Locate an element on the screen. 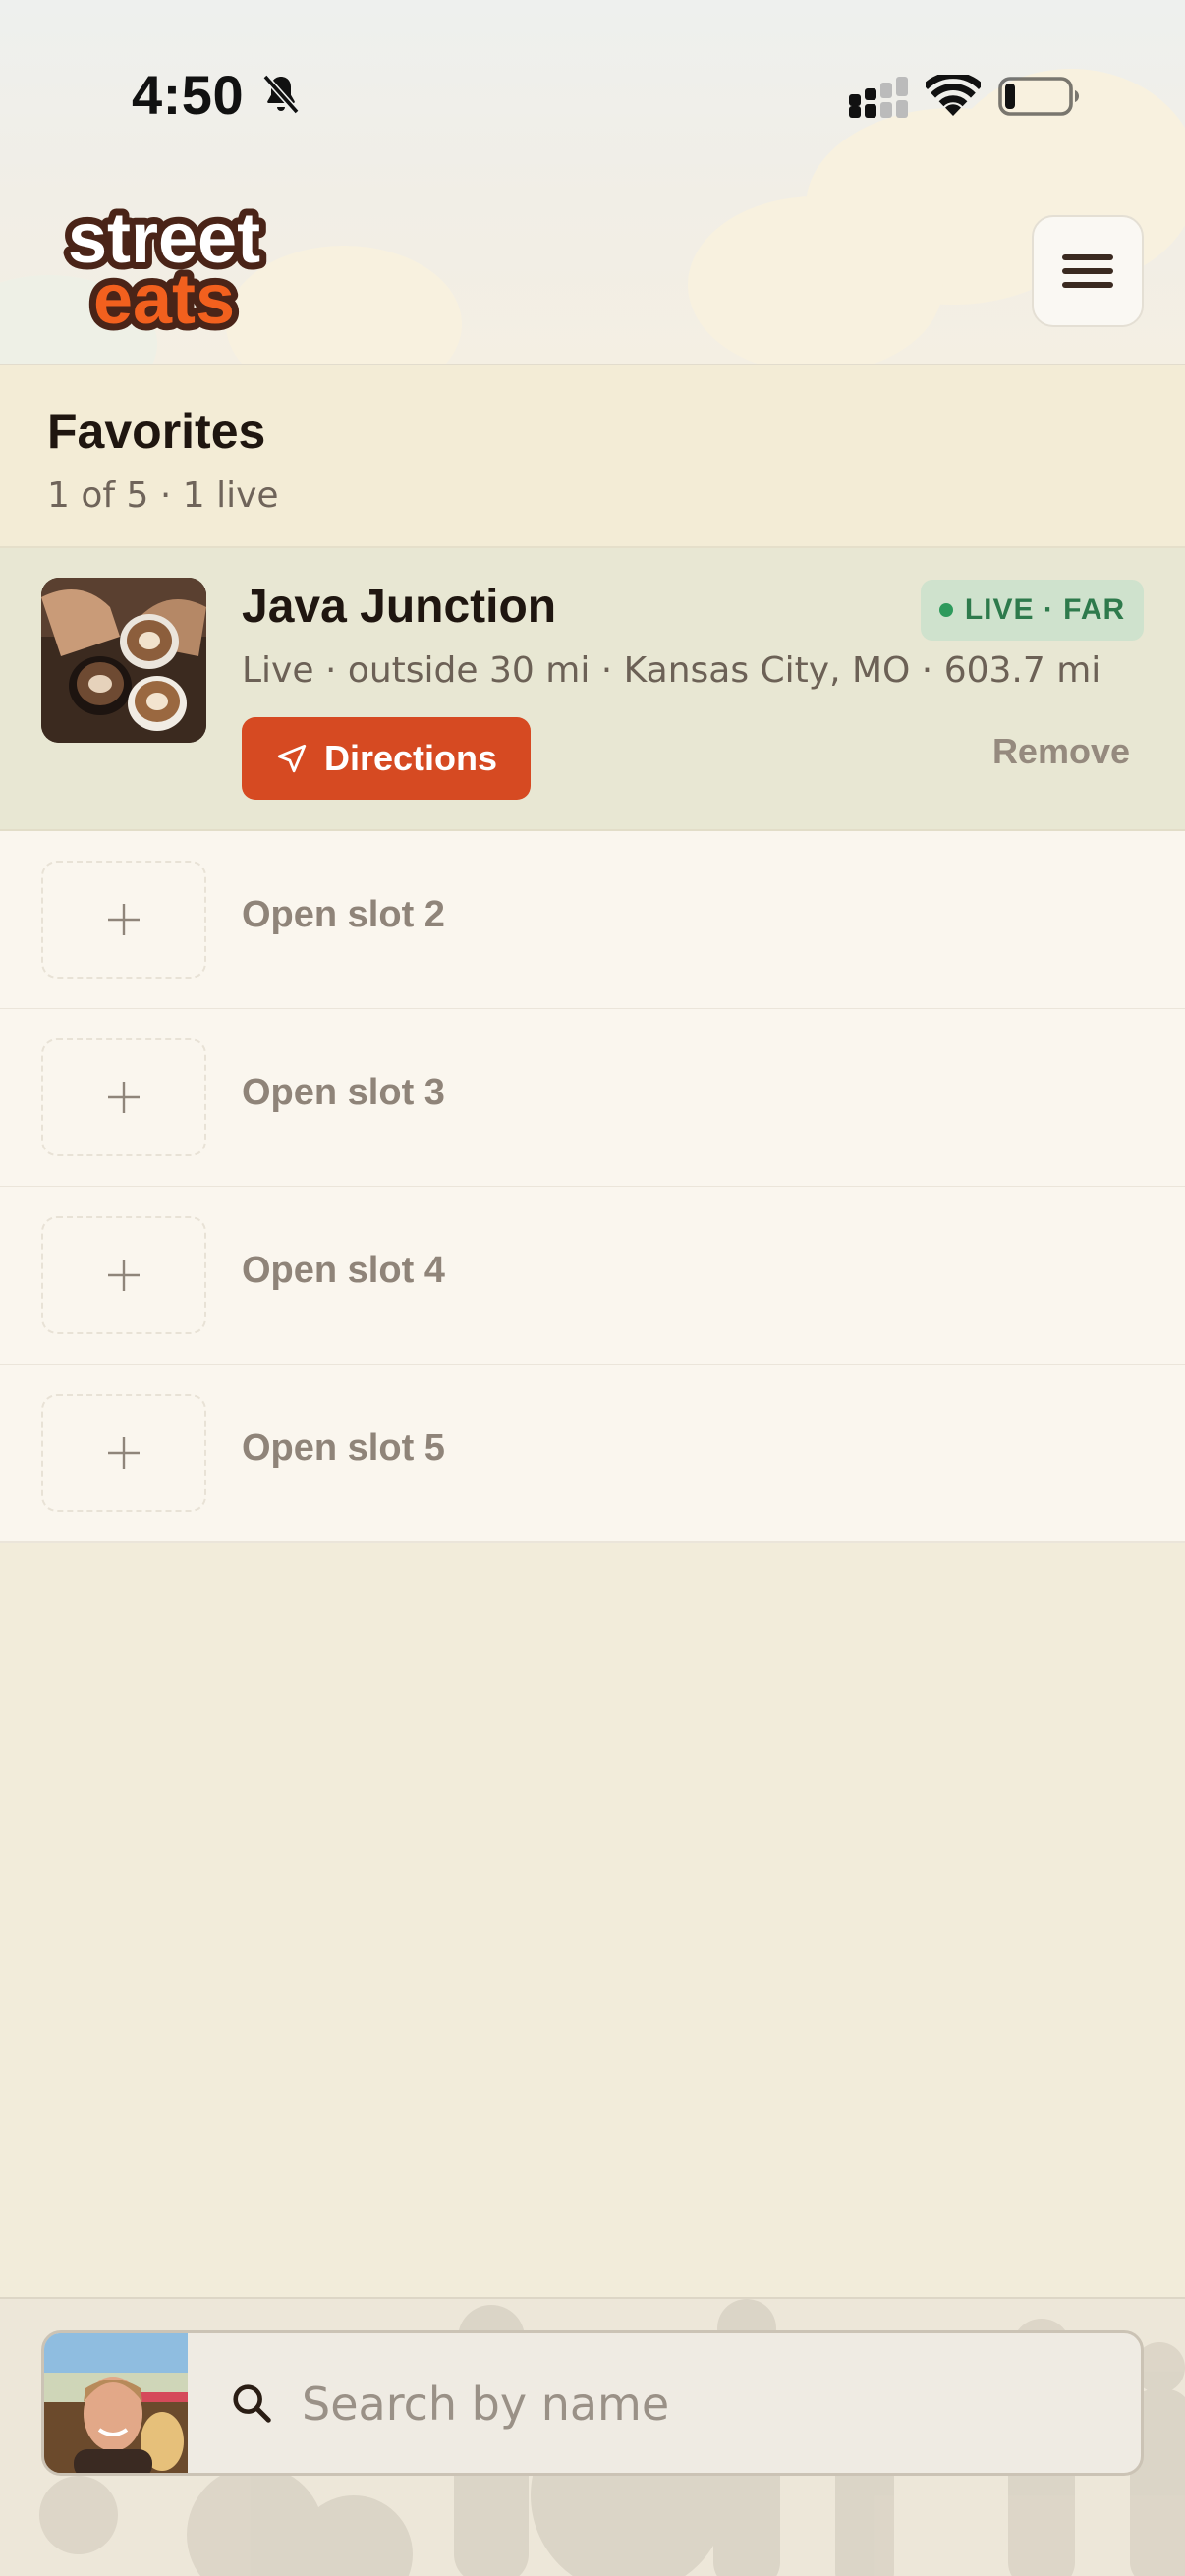 Image resolution: width=1185 pixels, height=2576 pixels. hamburger-menu-icon is located at coordinates (1088, 271).